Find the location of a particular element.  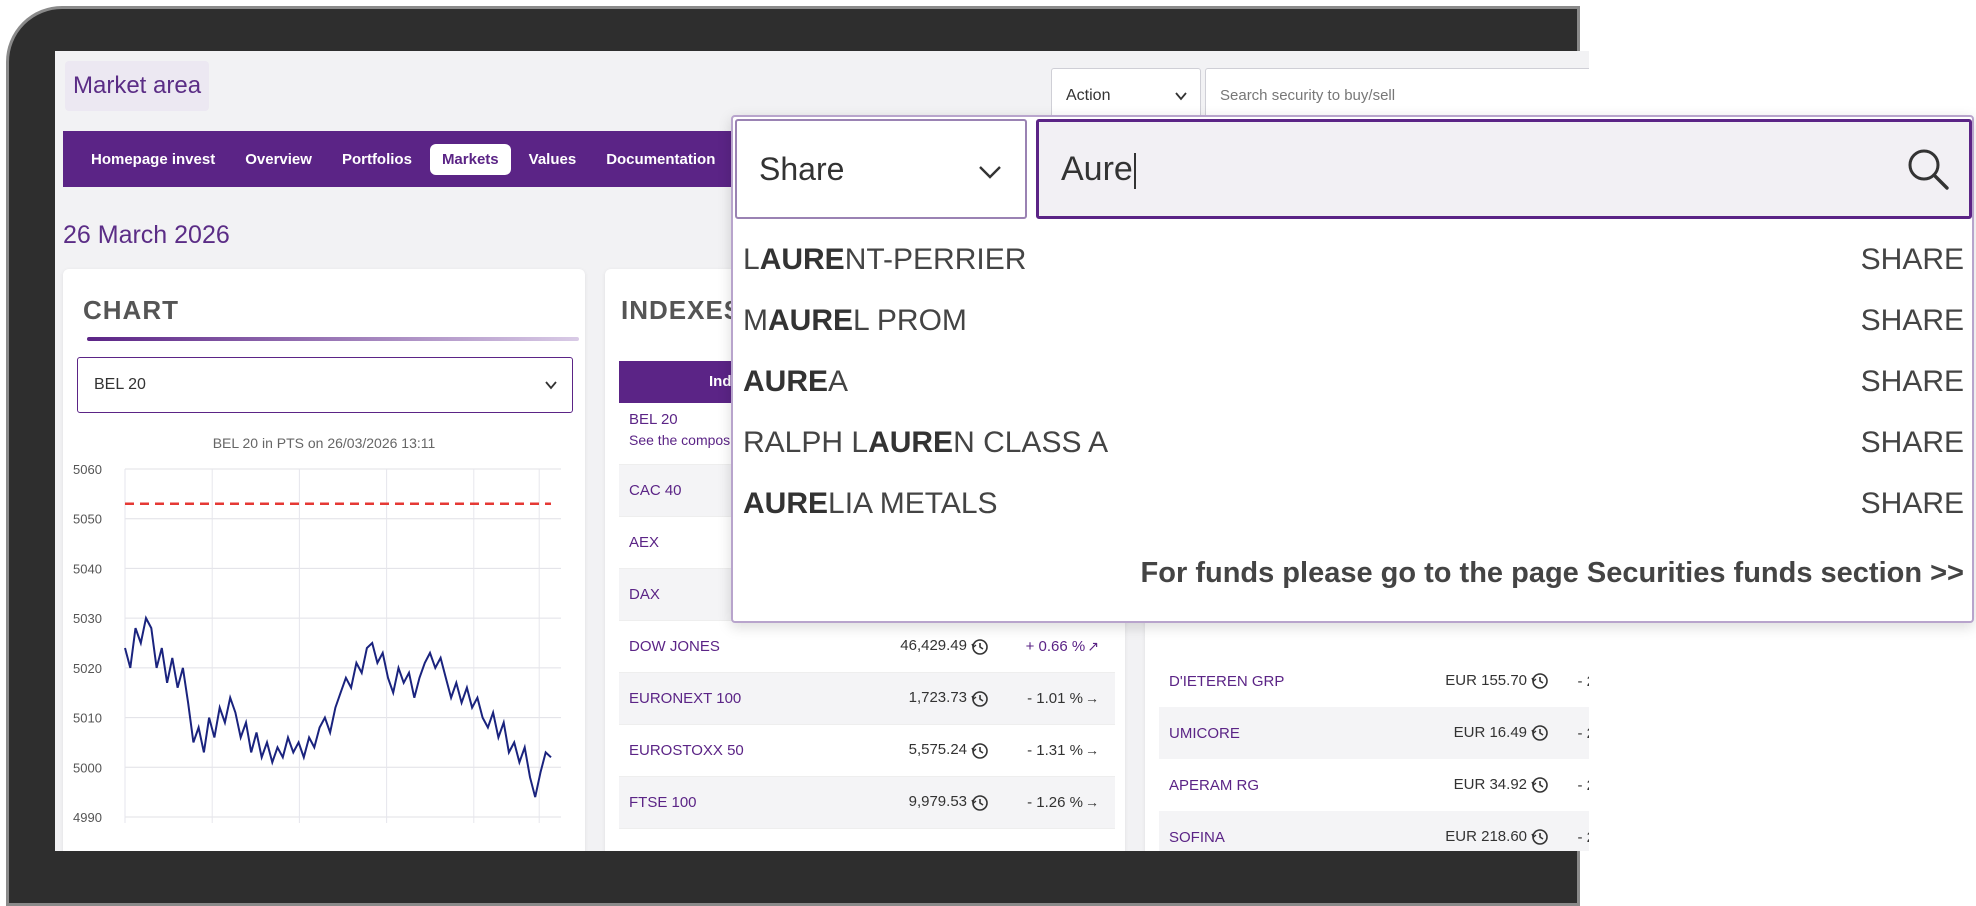

table-row: APERAM RG EUR 34.92 - 2 is located at coordinates (1374, 785).